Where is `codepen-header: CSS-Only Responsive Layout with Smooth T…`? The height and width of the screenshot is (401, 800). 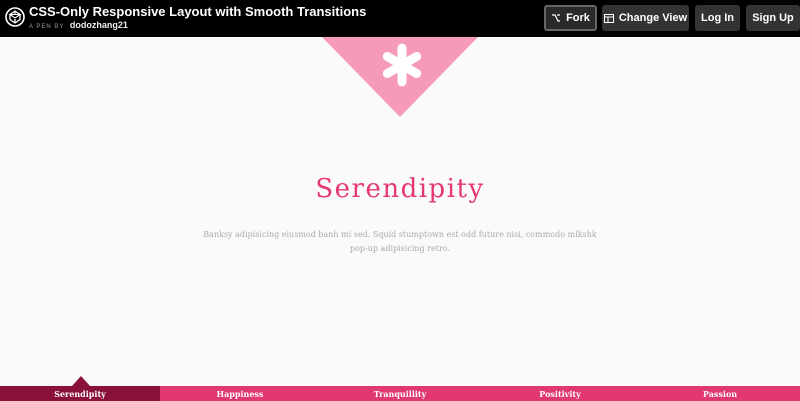
codepen-header: CSS-Only Responsive Layout with Smooth T… is located at coordinates (400, 18).